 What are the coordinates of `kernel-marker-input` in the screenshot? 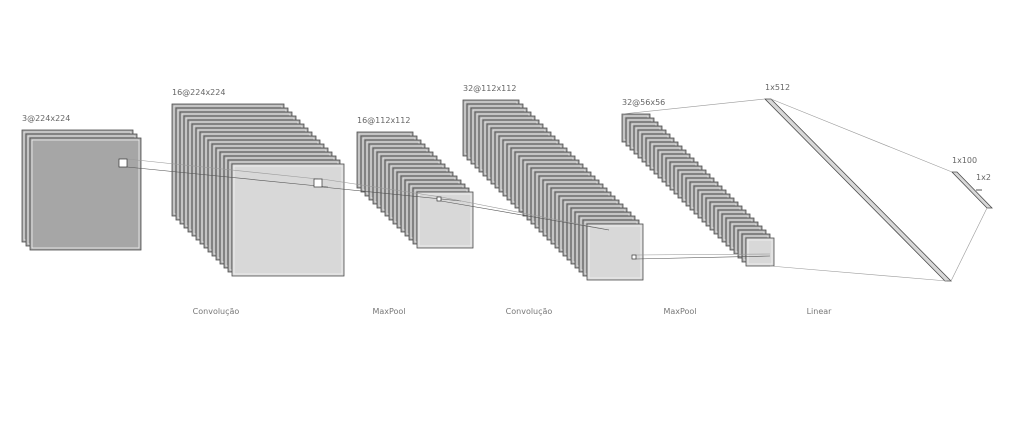 It's located at (123, 163).